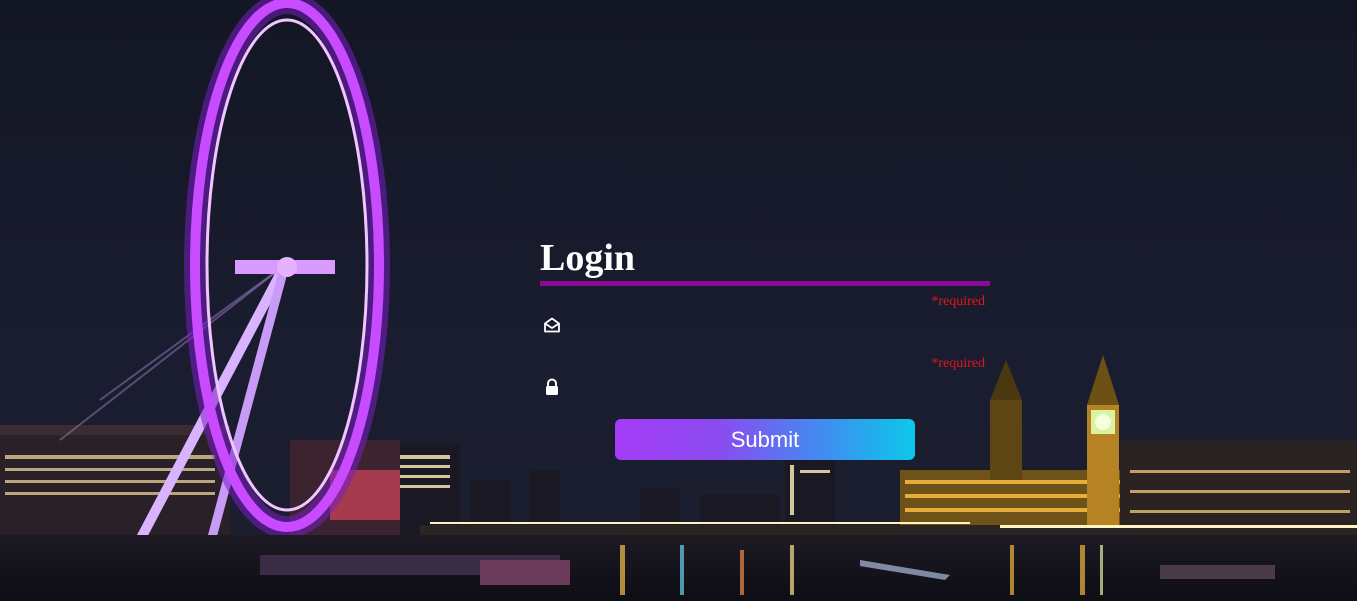 The height and width of the screenshot is (601, 1357). I want to click on envelope-open-icon, so click(552, 325).